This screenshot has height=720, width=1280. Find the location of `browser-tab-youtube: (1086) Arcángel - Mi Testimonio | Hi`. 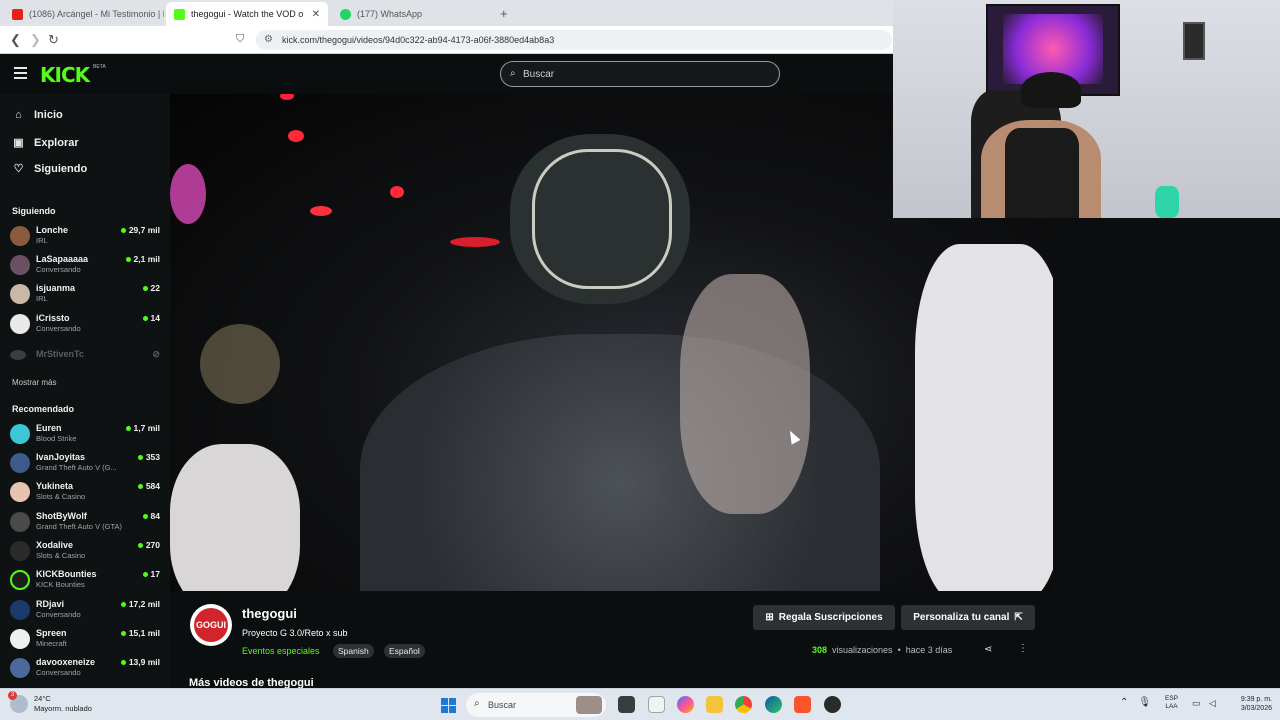

browser-tab-youtube: (1086) Arcángel - Mi Testimonio | Hi is located at coordinates (84, 14).